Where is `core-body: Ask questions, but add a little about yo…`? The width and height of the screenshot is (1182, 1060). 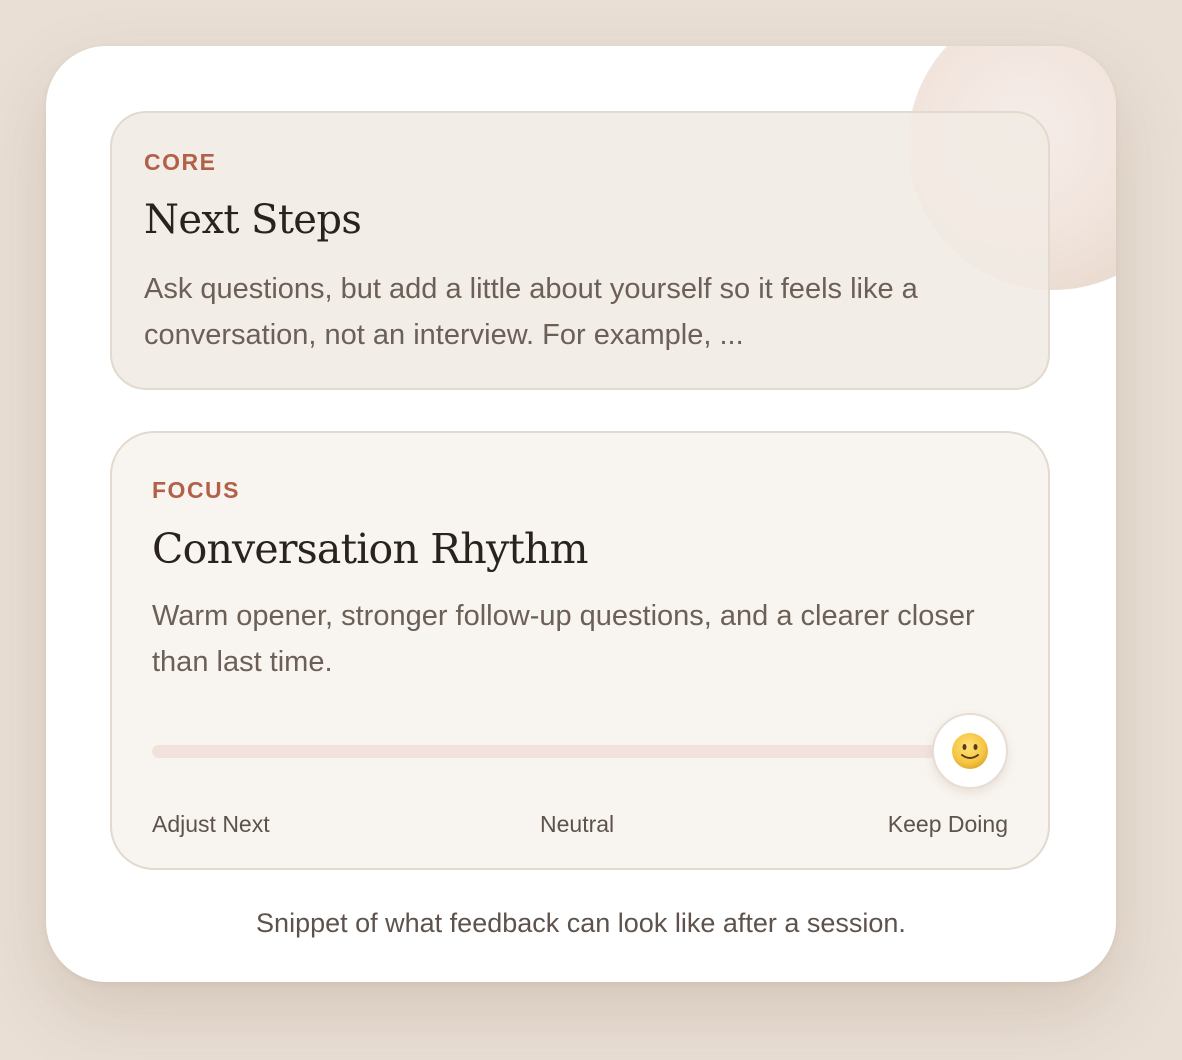 core-body: Ask questions, but add a little about yo… is located at coordinates (531, 312).